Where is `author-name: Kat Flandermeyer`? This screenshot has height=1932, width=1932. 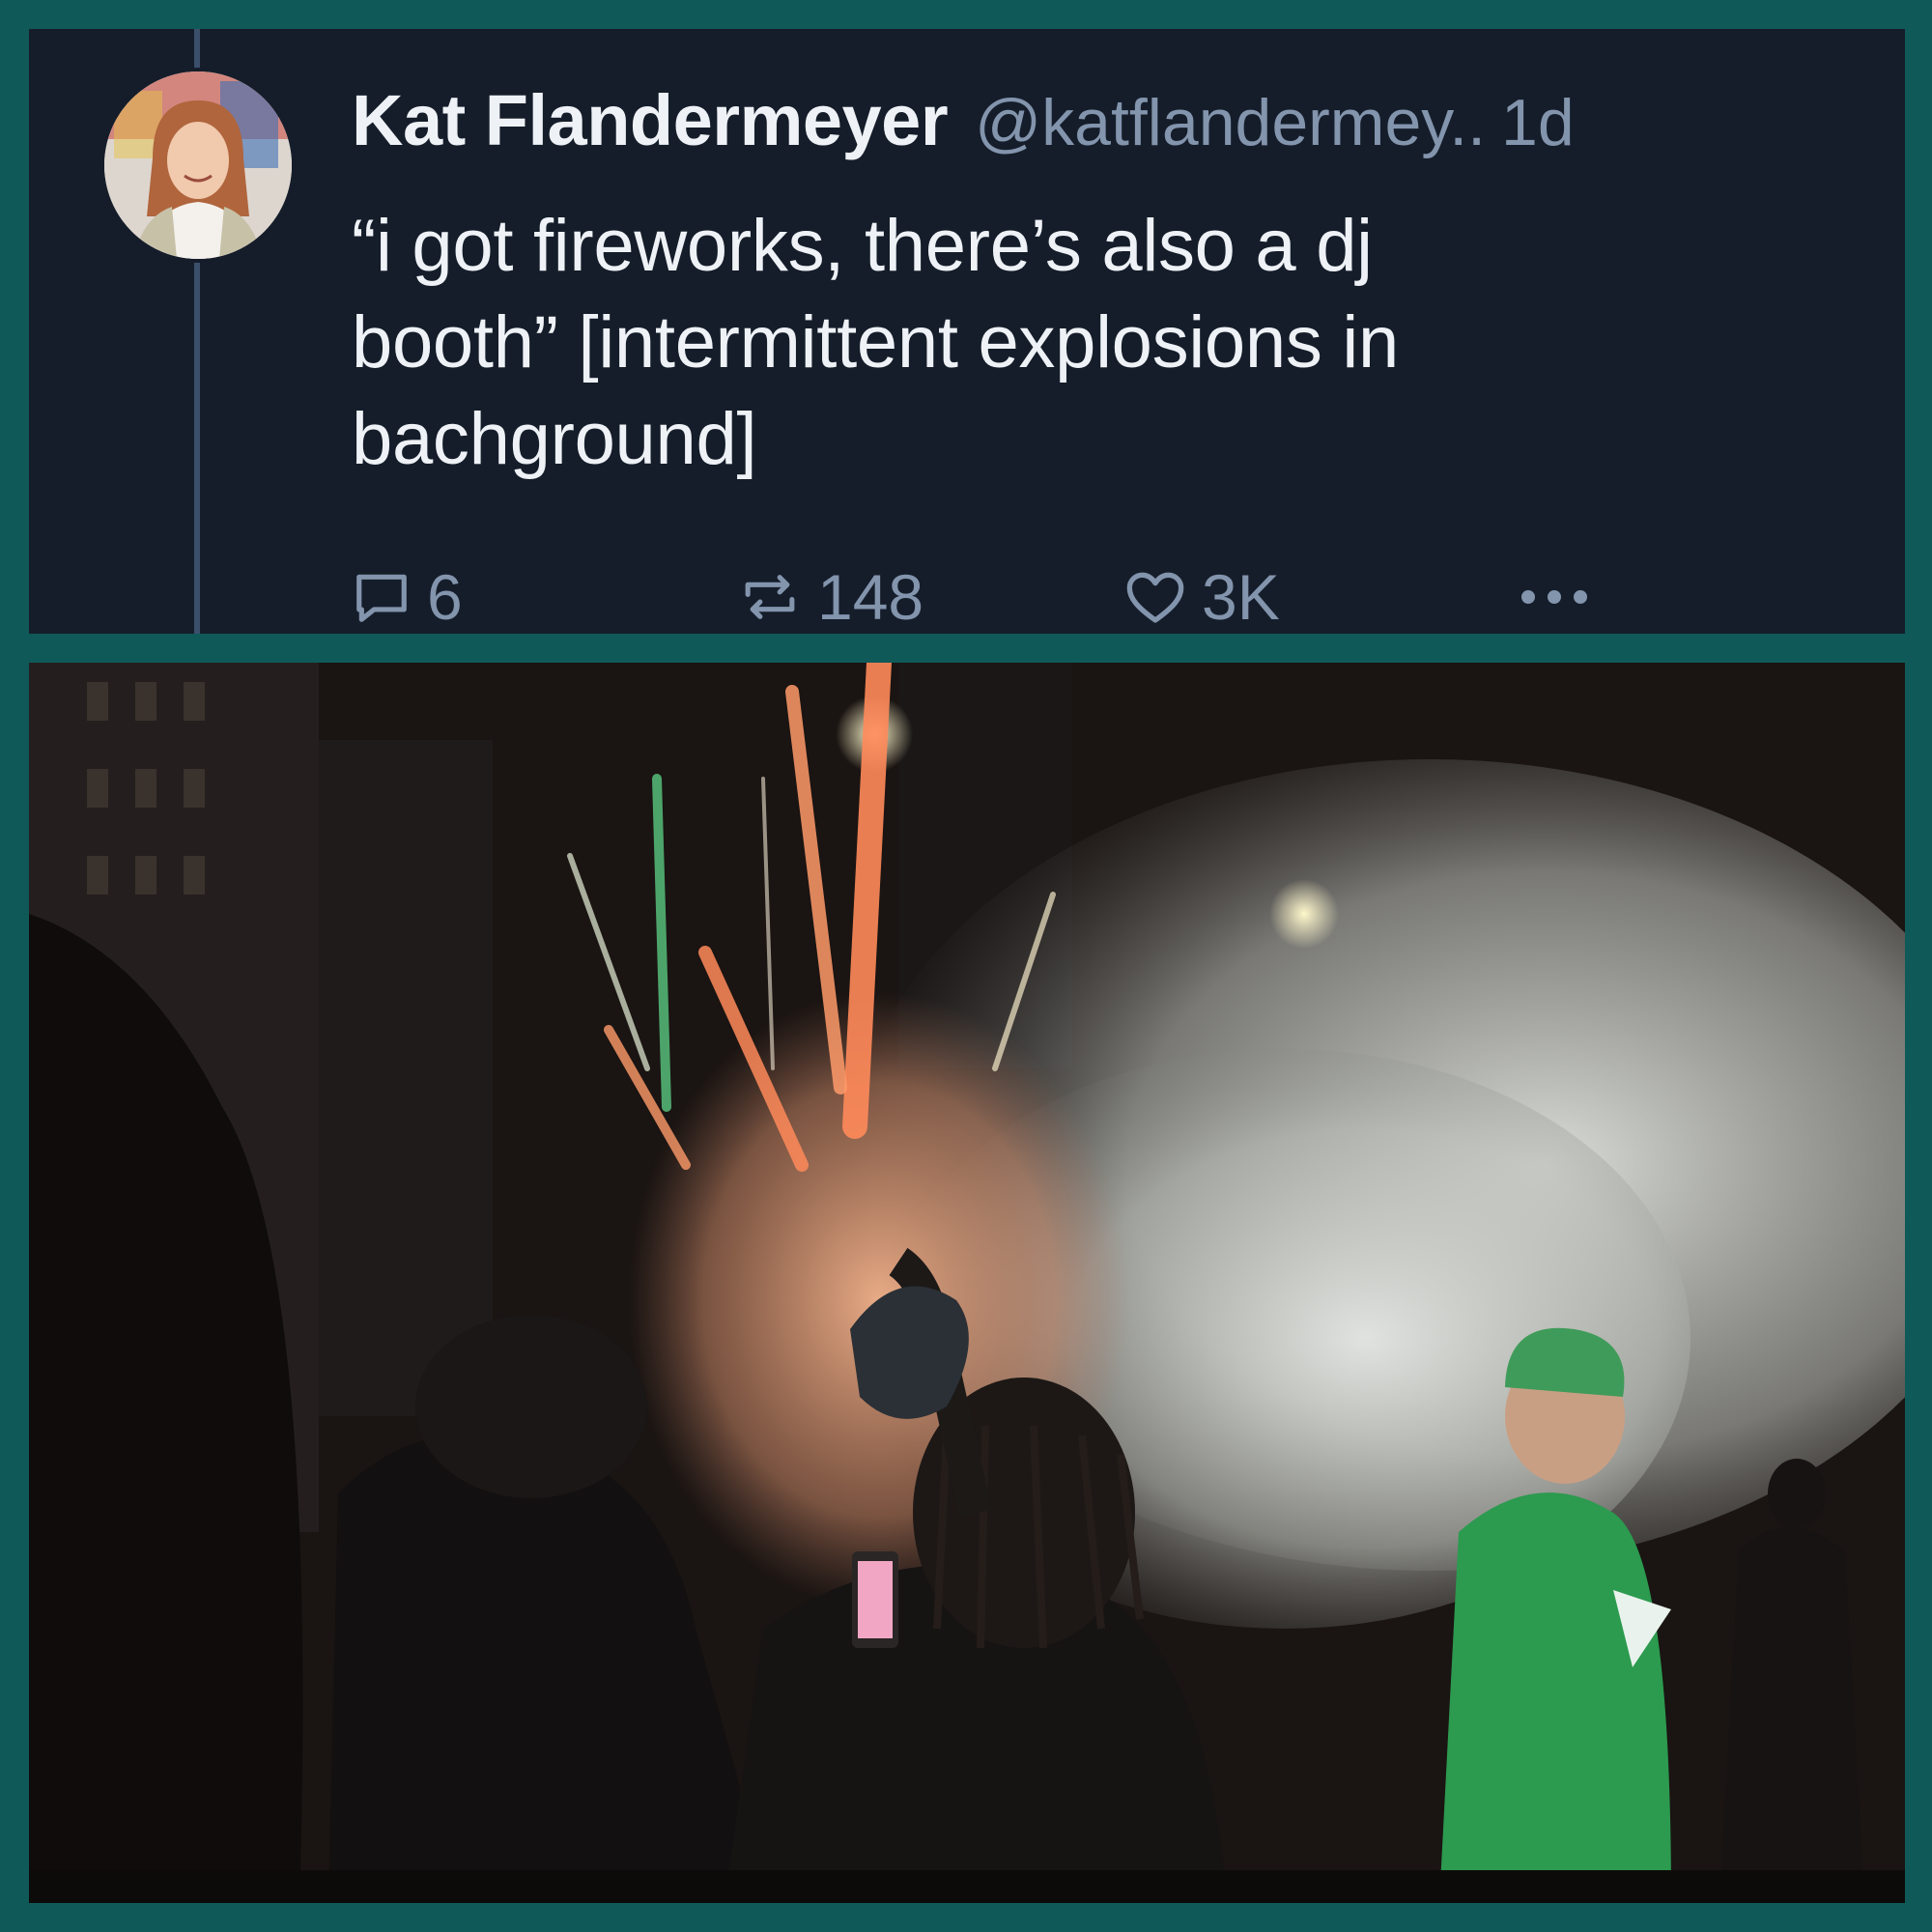
author-name: Kat Flandermeyer is located at coordinates (650, 120).